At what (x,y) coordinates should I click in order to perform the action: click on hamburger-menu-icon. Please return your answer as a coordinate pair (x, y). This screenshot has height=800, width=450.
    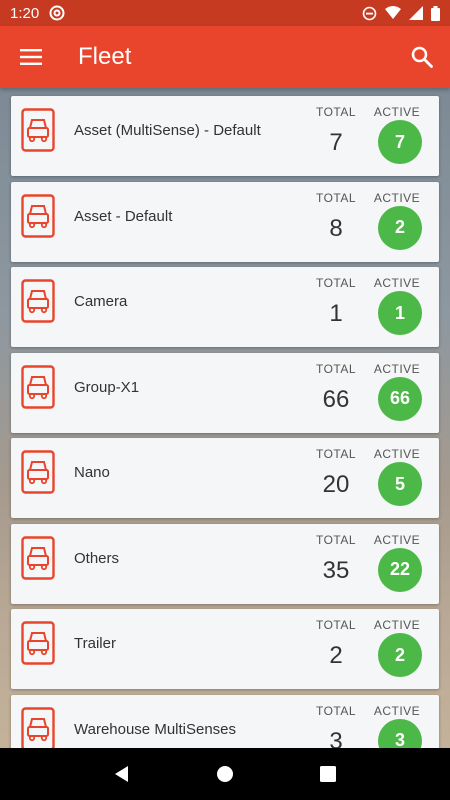
    Looking at the image, I should click on (31, 57).